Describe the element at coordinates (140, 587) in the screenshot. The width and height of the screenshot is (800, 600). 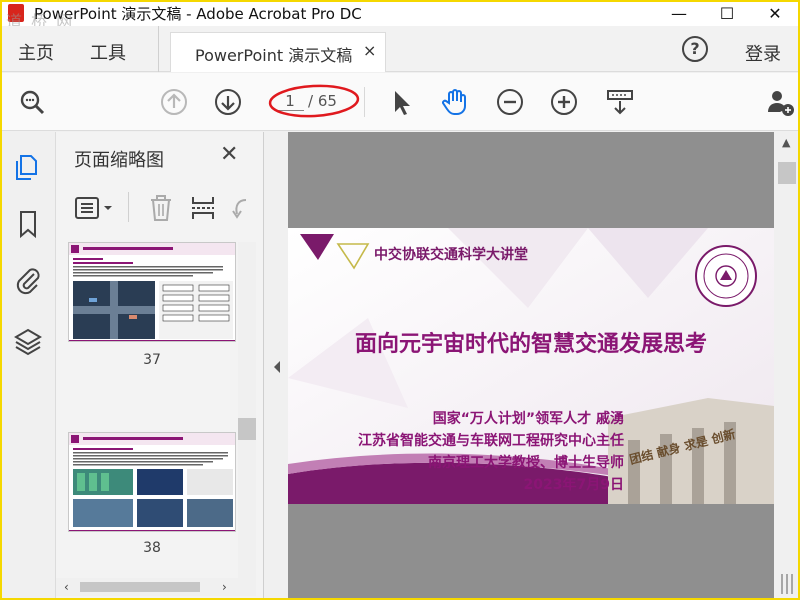
I see `thumbnails-hscroll-thumb` at that location.